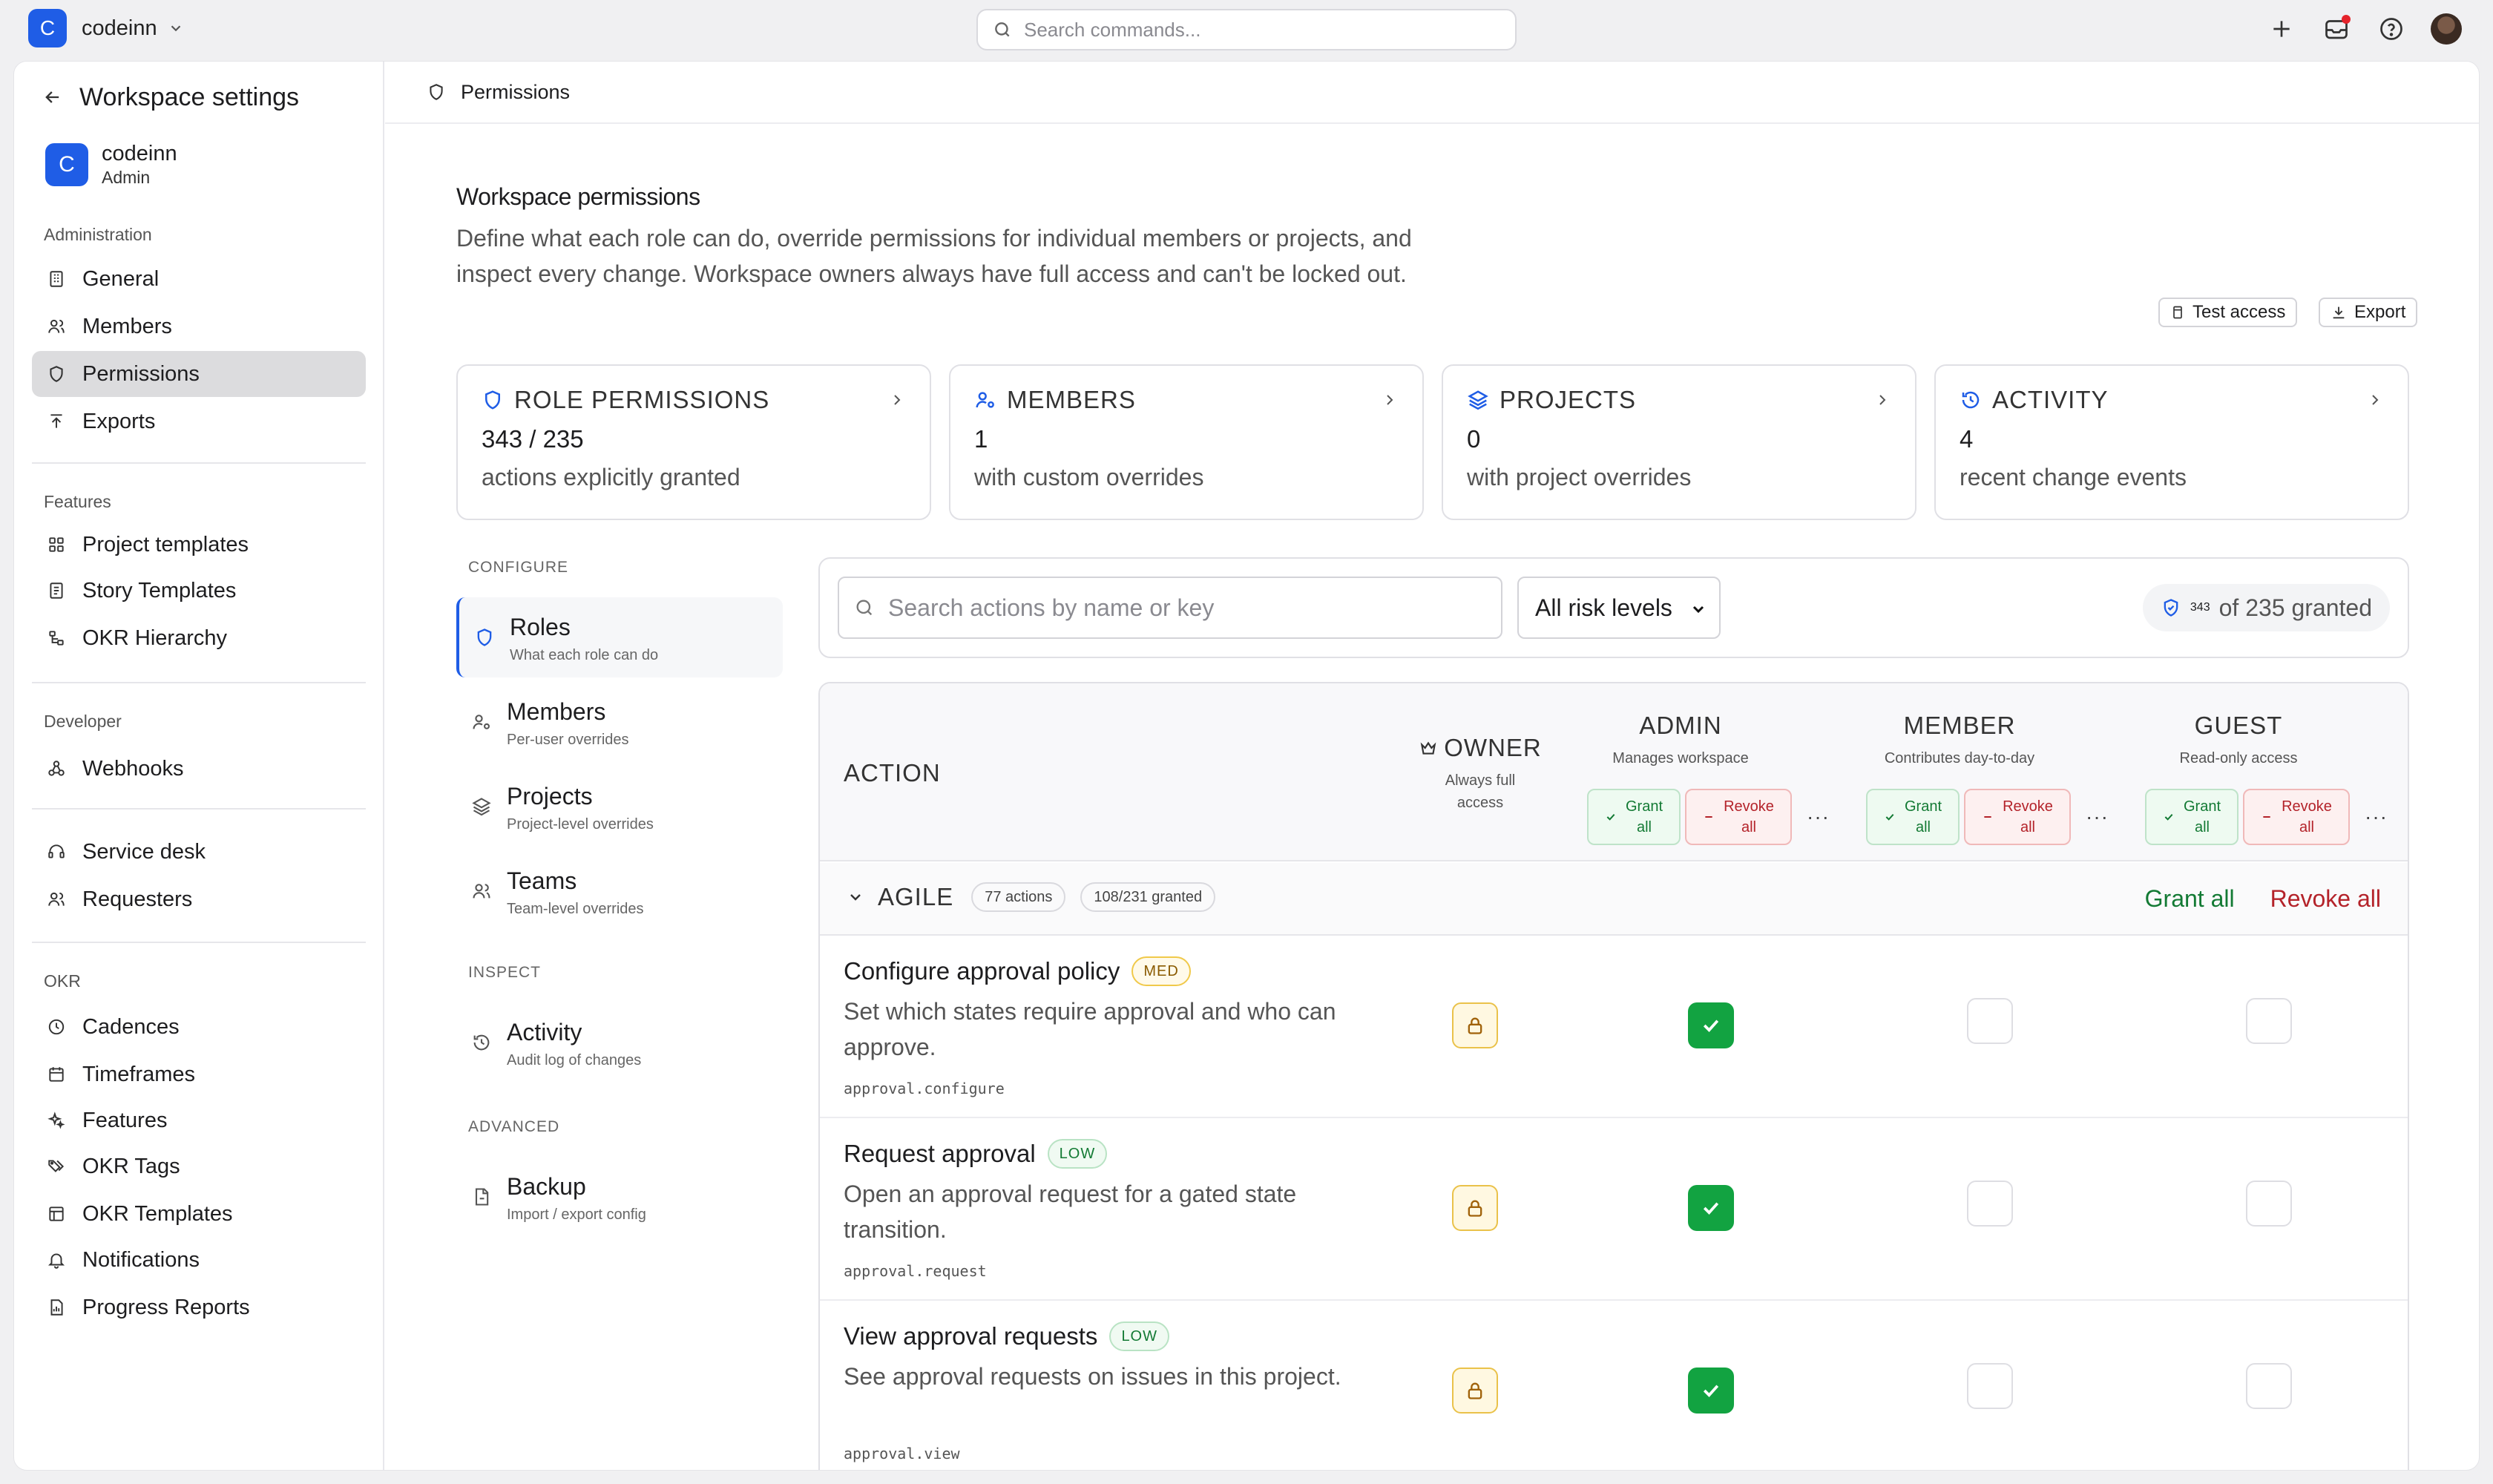  What do you see at coordinates (1738, 817) in the screenshot?
I see `admin-revoke-all-button: Revoke all` at bounding box center [1738, 817].